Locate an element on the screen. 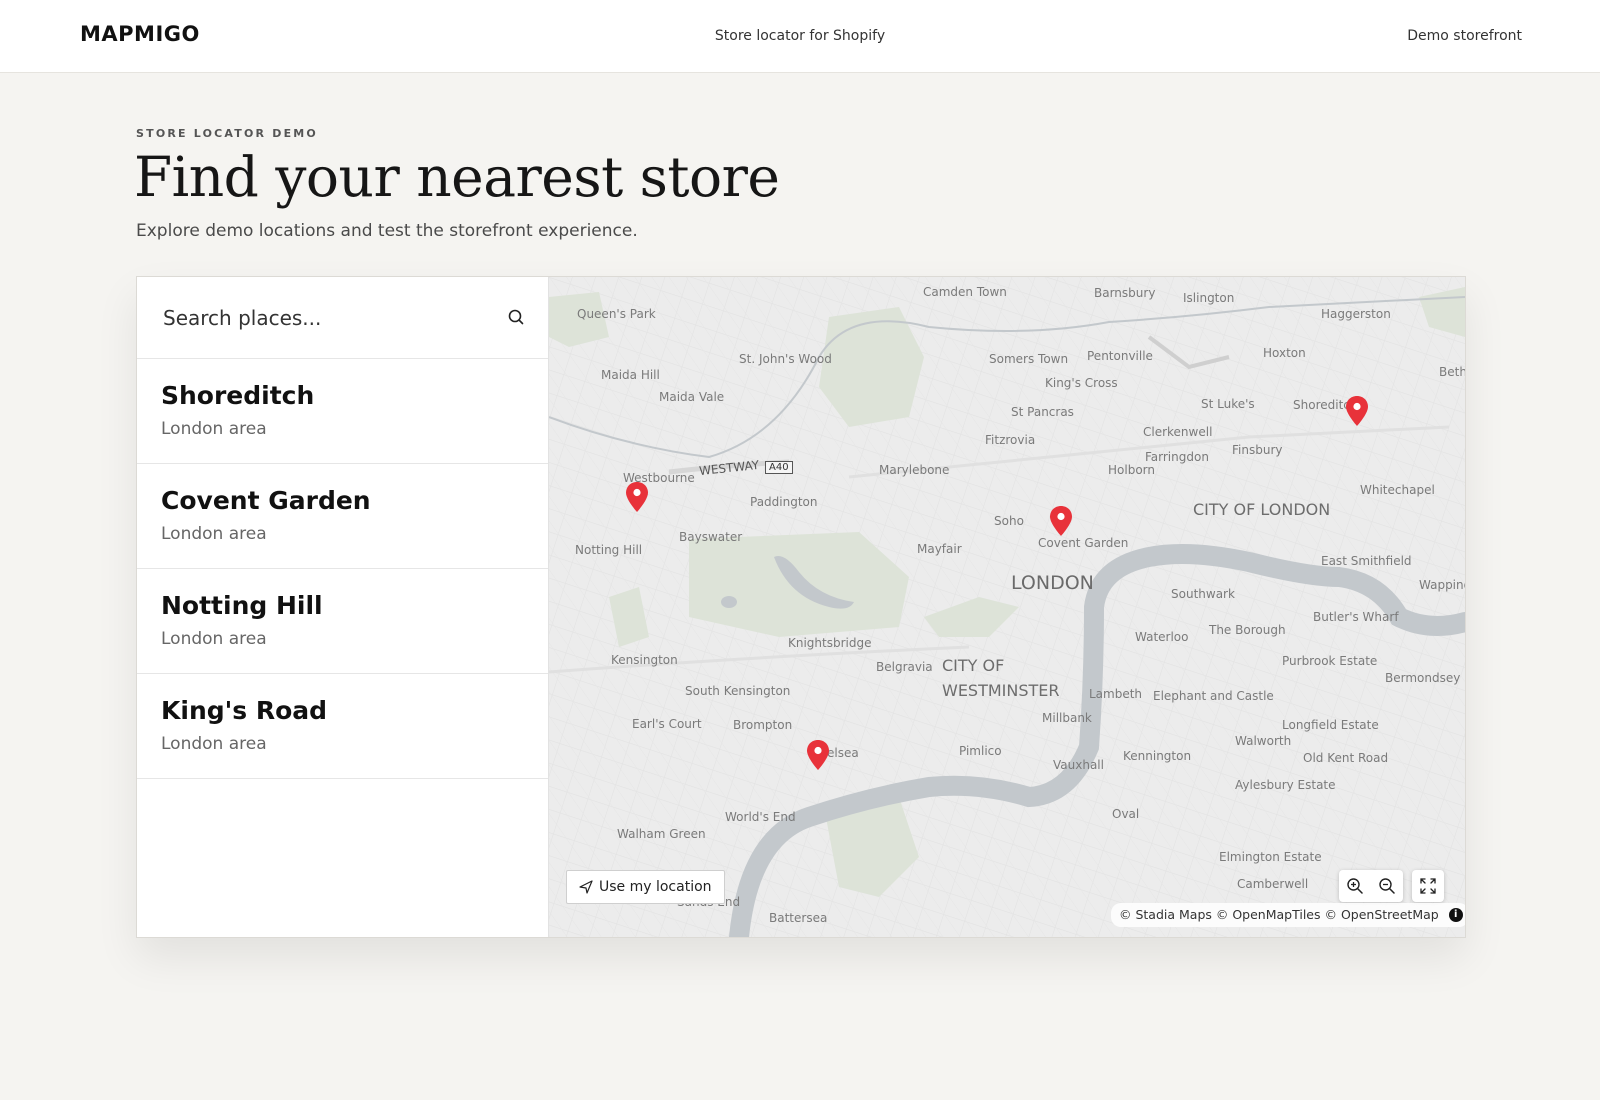 The image size is (1600, 1100). map-label: Elephant and Castle is located at coordinates (1213, 696).